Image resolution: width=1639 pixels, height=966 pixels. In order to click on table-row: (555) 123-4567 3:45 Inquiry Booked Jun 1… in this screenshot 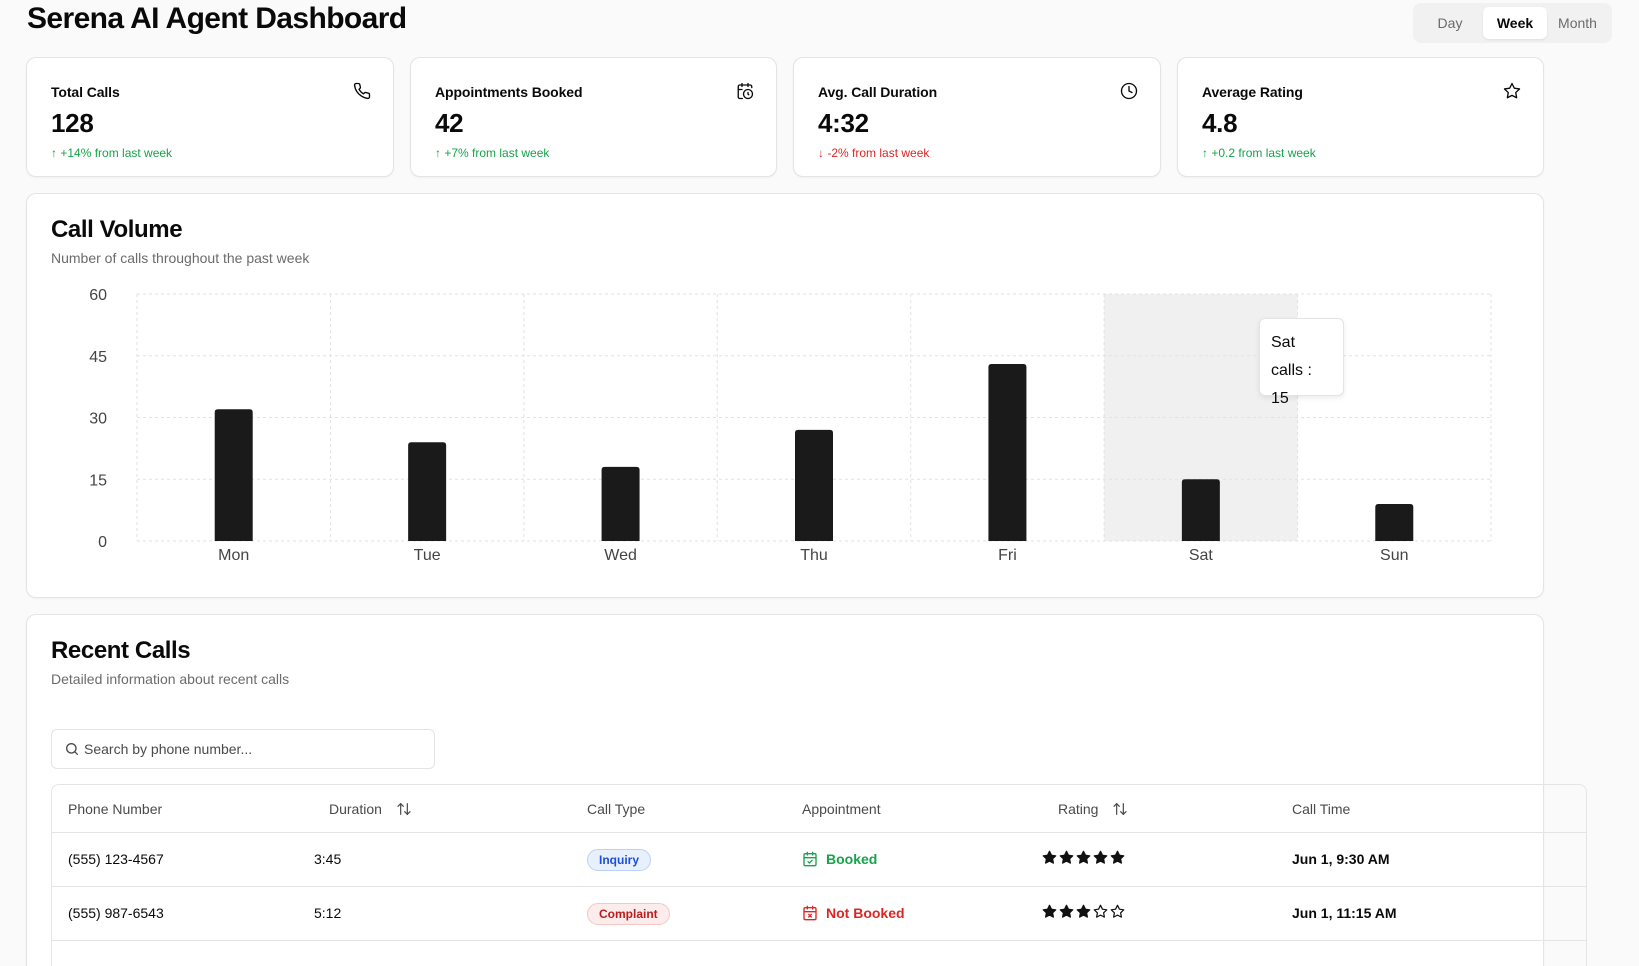, I will do `click(819, 860)`.